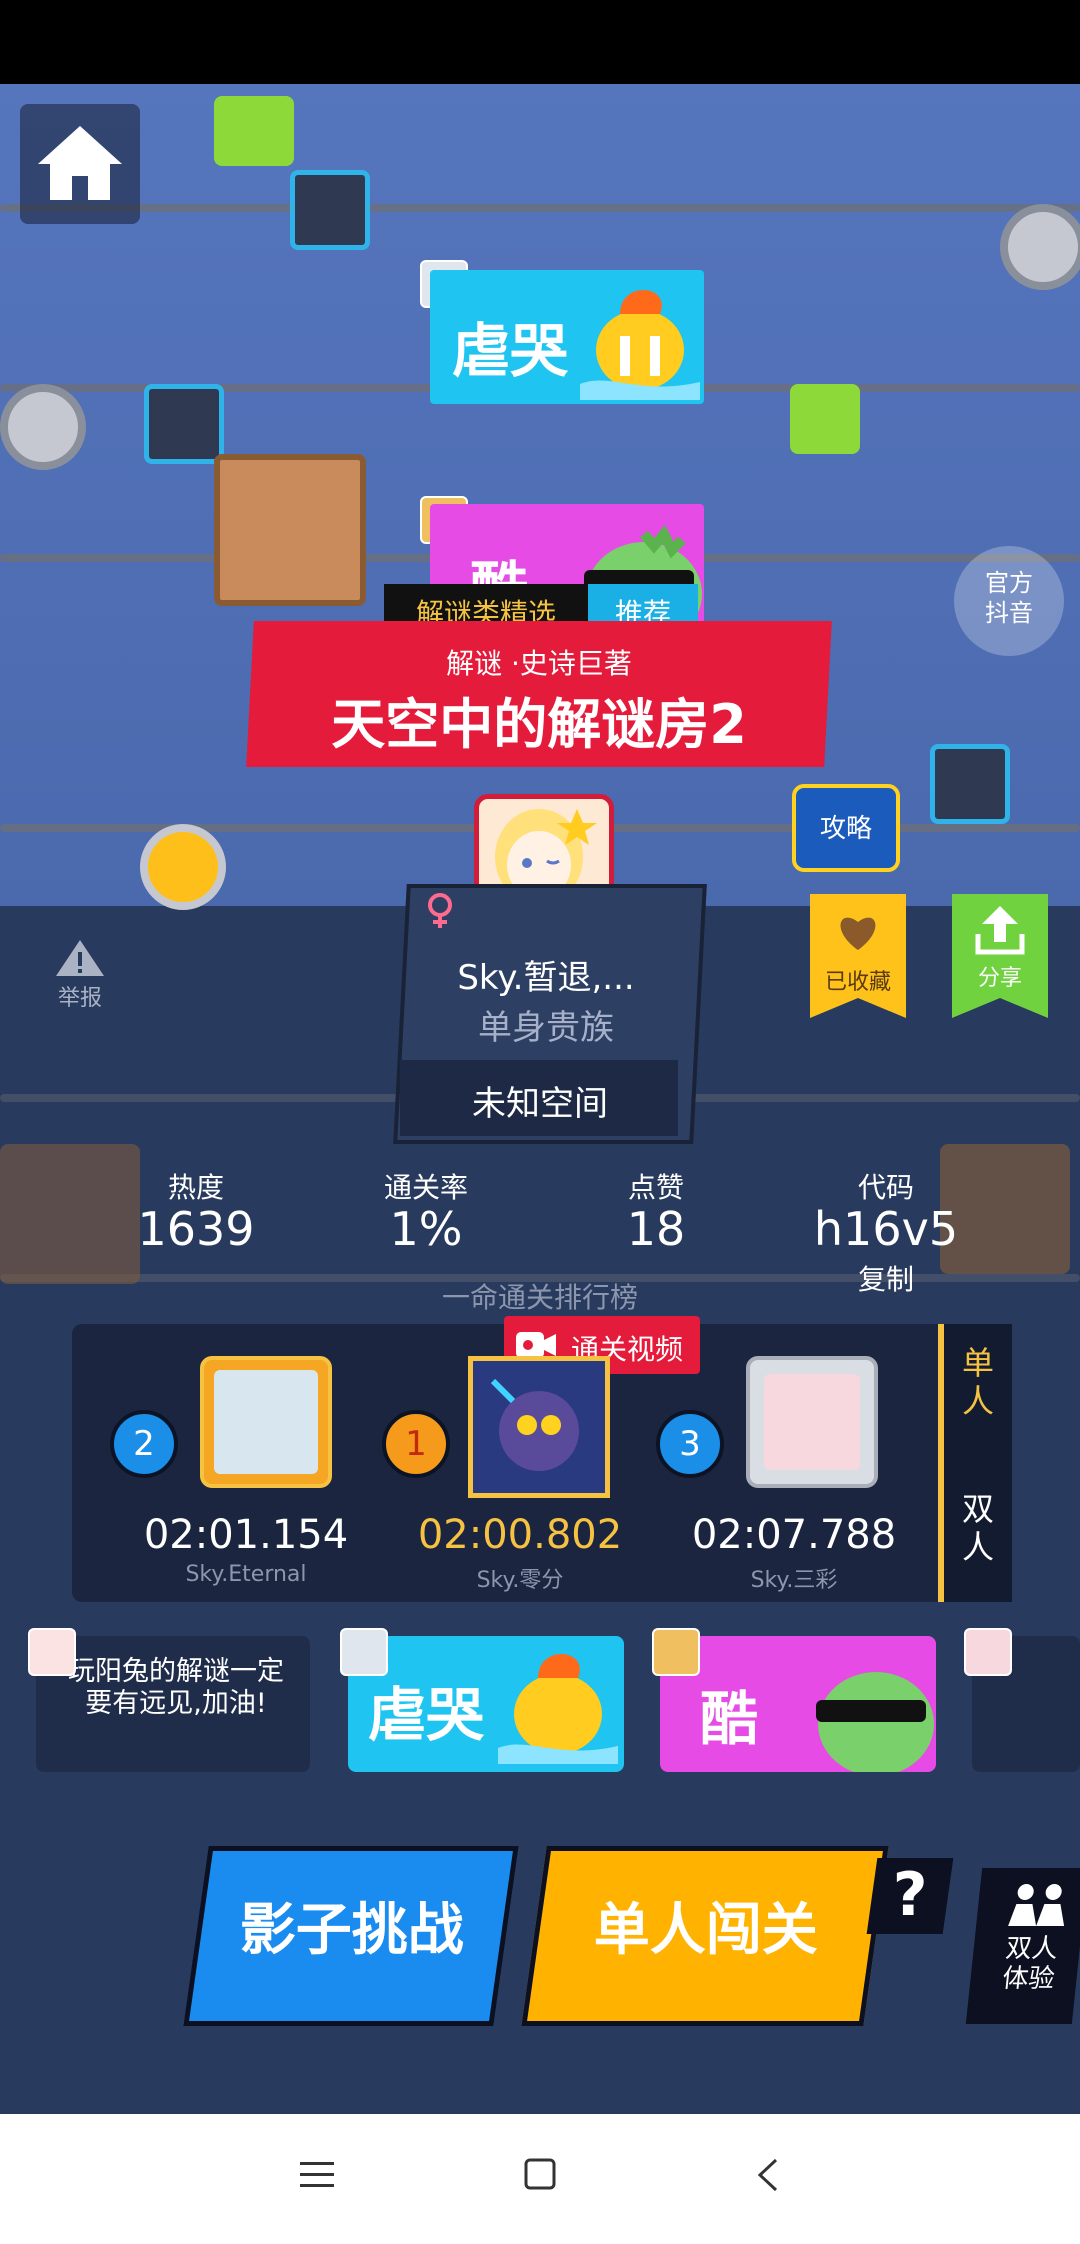  What do you see at coordinates (351, 1930) in the screenshot?
I see `shadow-challenge-label: 影子挑战` at bounding box center [351, 1930].